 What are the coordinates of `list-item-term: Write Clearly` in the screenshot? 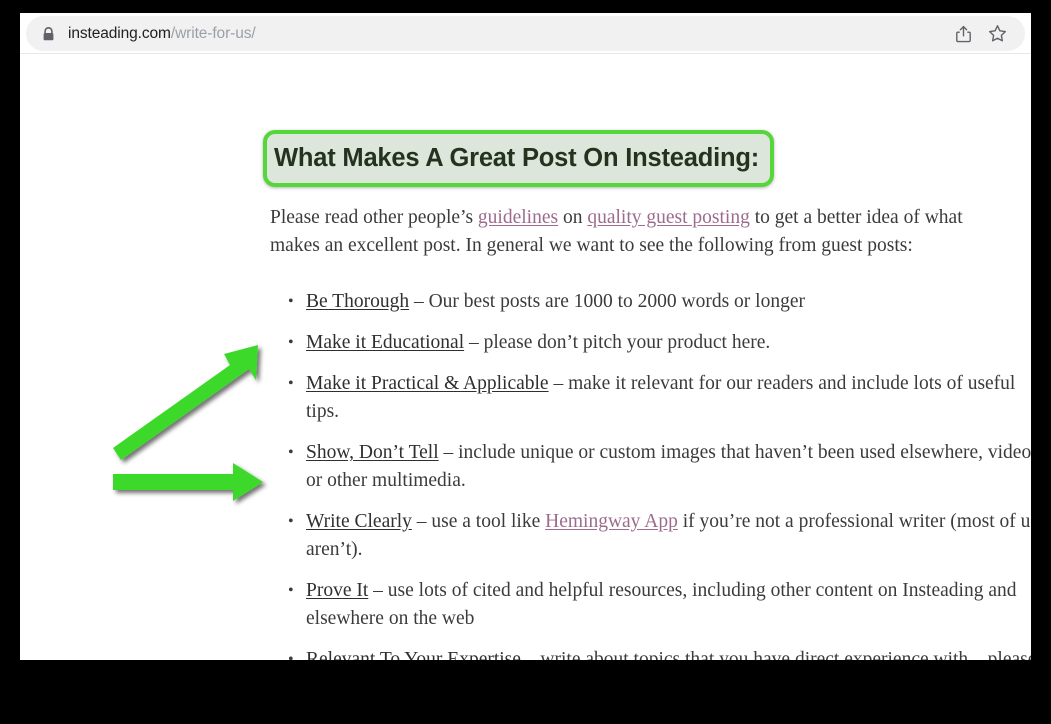 It's located at (359, 521).